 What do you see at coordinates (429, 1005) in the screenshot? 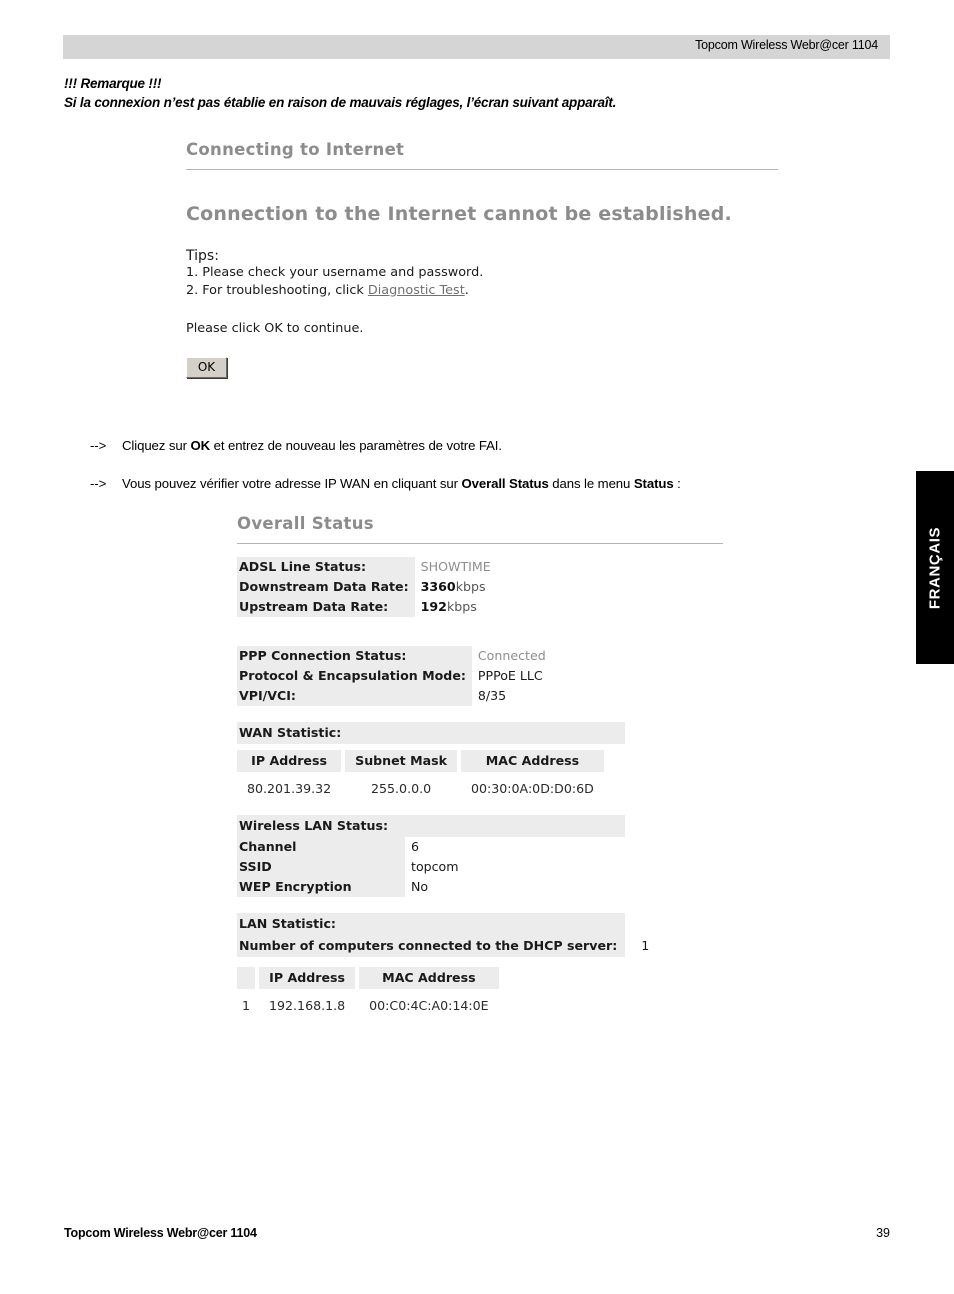
I see `lan-cell-mac-address: 00:C0:4C:A0:14:0E` at bounding box center [429, 1005].